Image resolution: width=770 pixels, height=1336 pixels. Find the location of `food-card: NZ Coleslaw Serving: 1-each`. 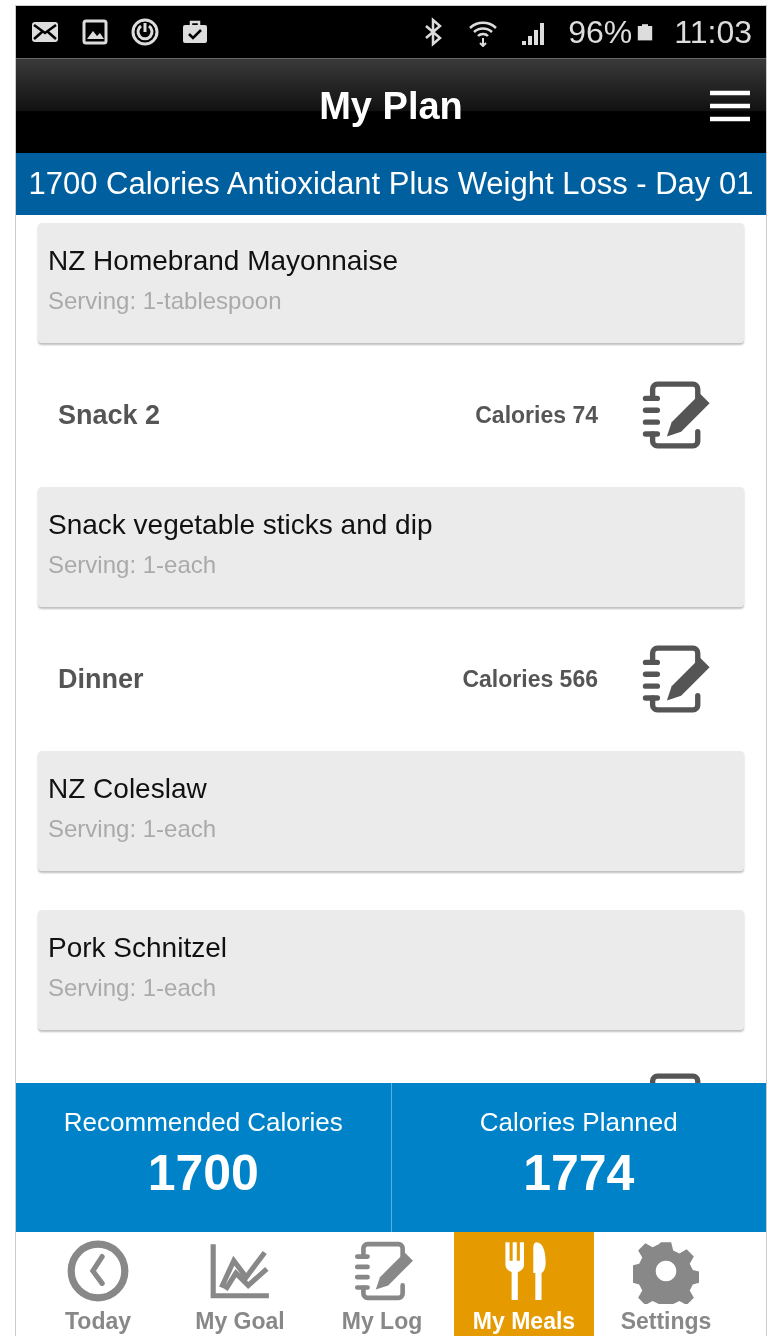

food-card: NZ Coleslaw Serving: 1-each is located at coordinates (391, 811).